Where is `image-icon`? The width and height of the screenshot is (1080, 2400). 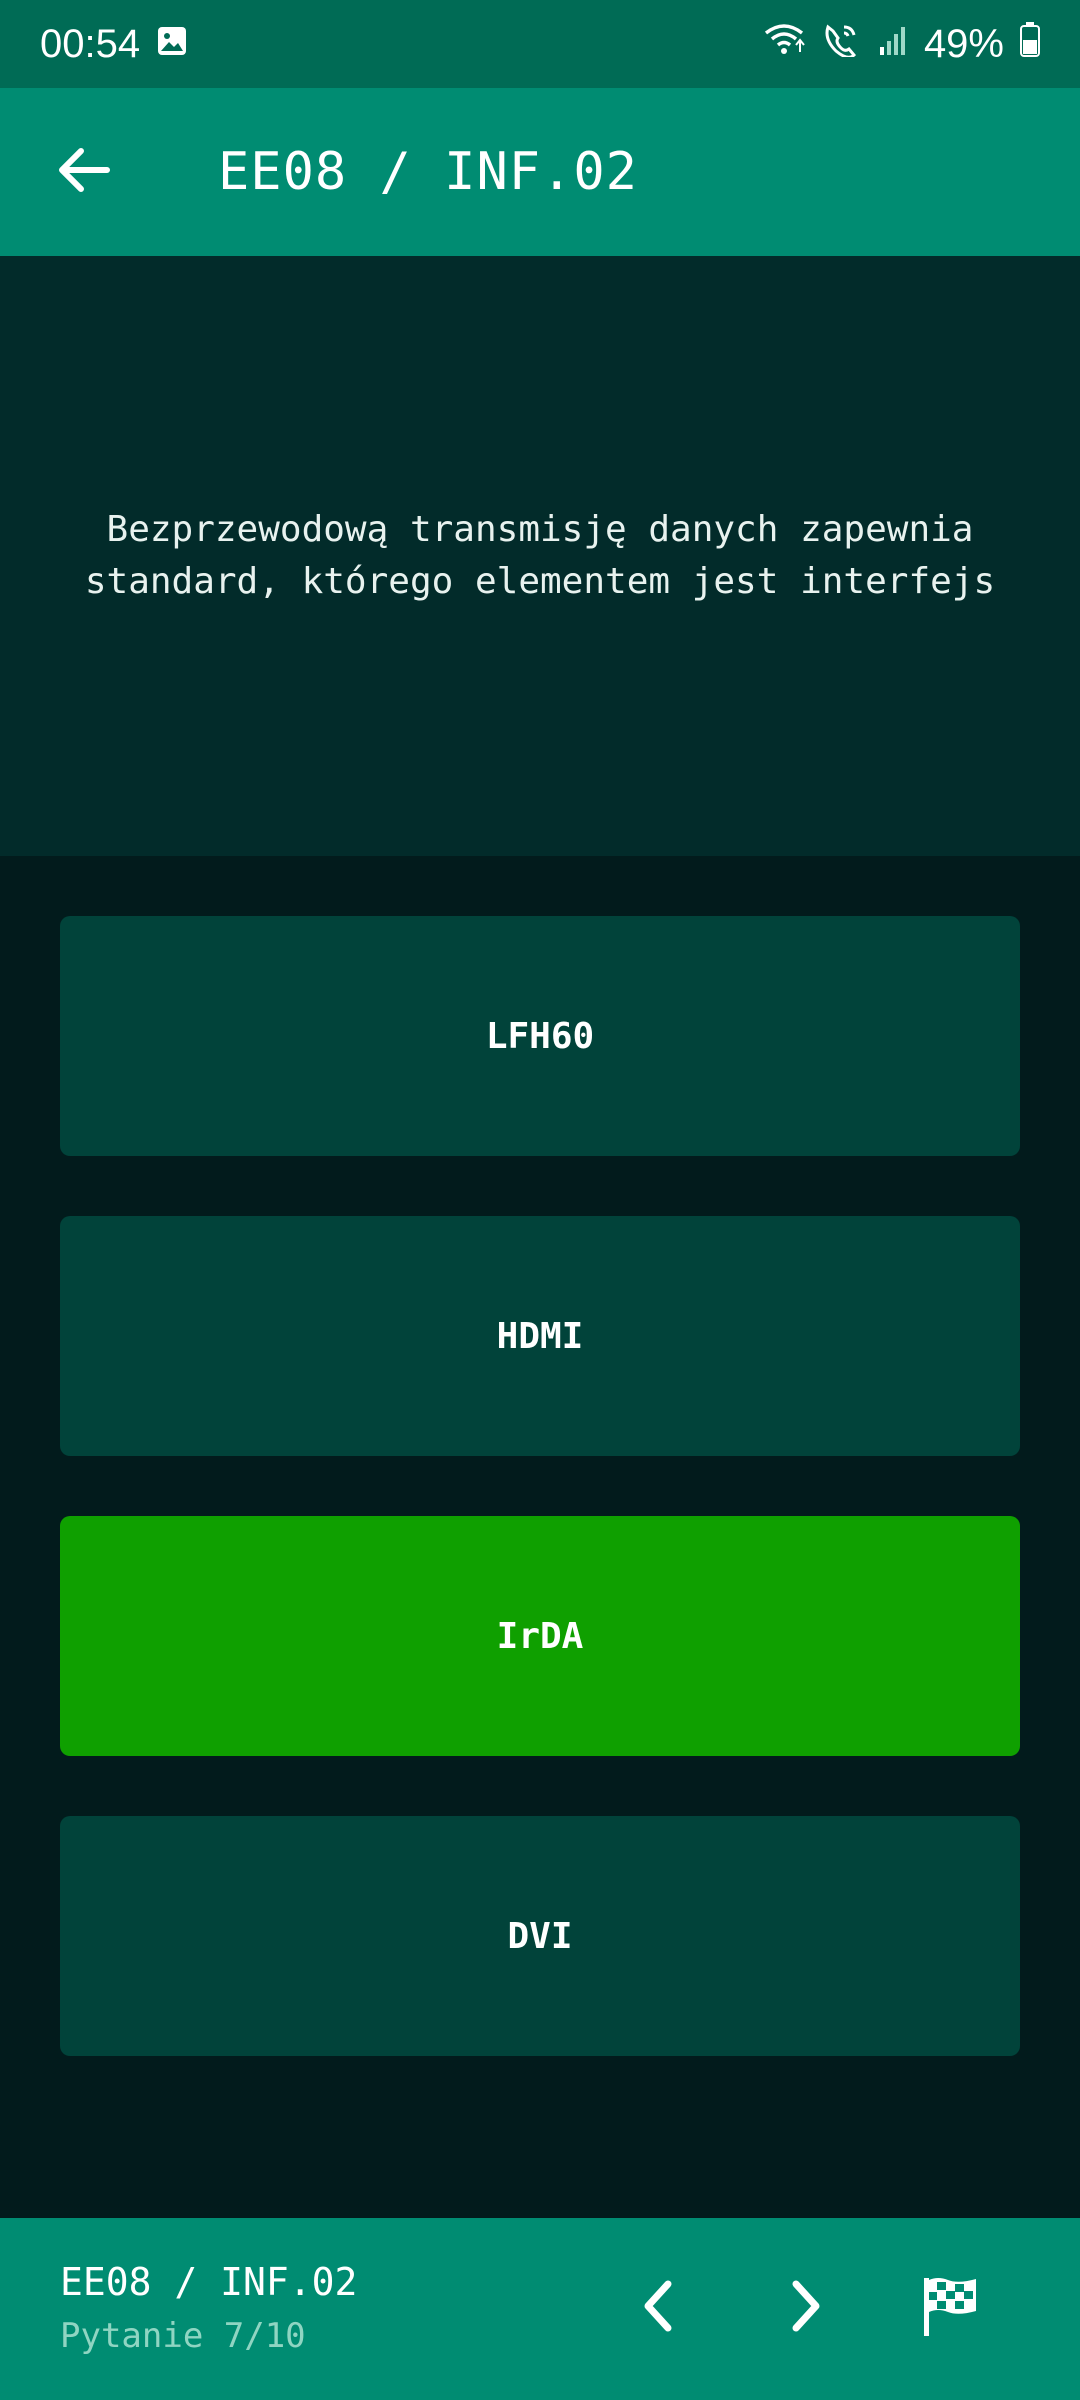
image-icon is located at coordinates (172, 44).